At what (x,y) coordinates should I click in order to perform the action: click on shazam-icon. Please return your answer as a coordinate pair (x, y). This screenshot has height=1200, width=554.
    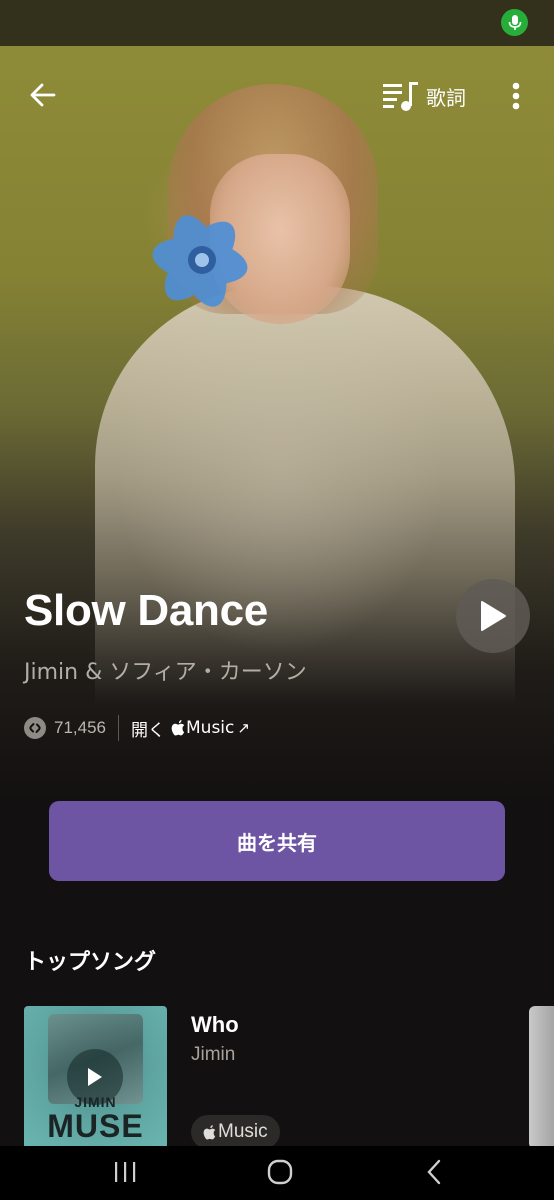
    Looking at the image, I should click on (35, 728).